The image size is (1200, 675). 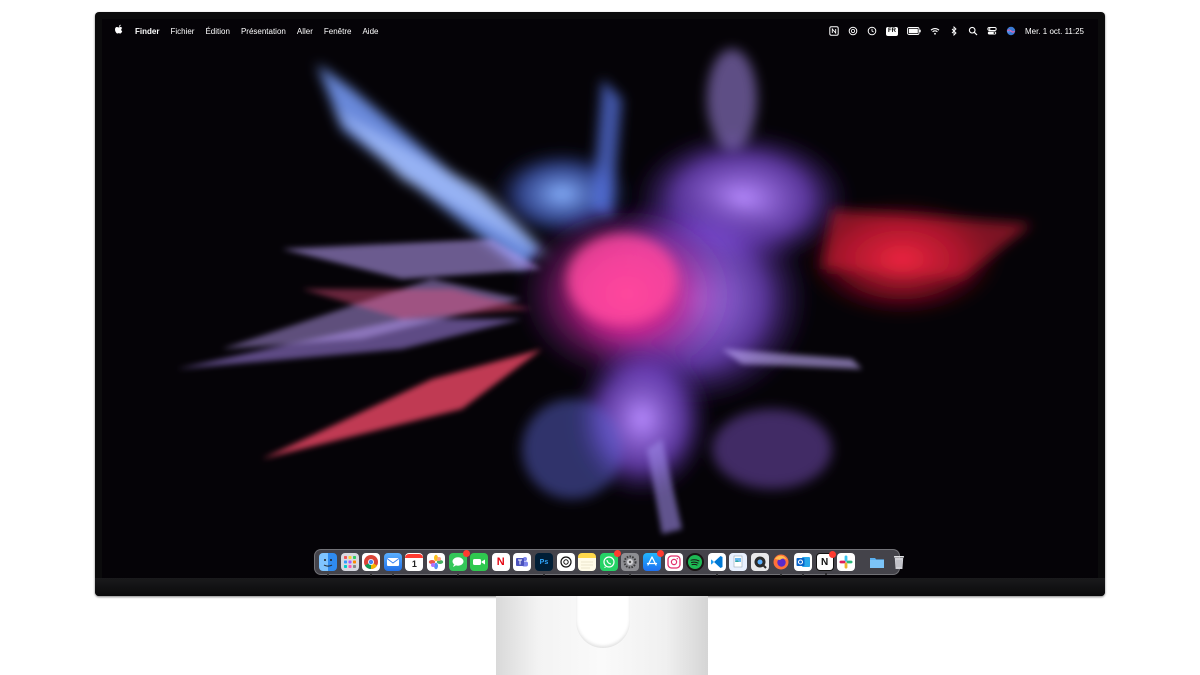 I want to click on launchpad-icon, so click(x=349, y=562).